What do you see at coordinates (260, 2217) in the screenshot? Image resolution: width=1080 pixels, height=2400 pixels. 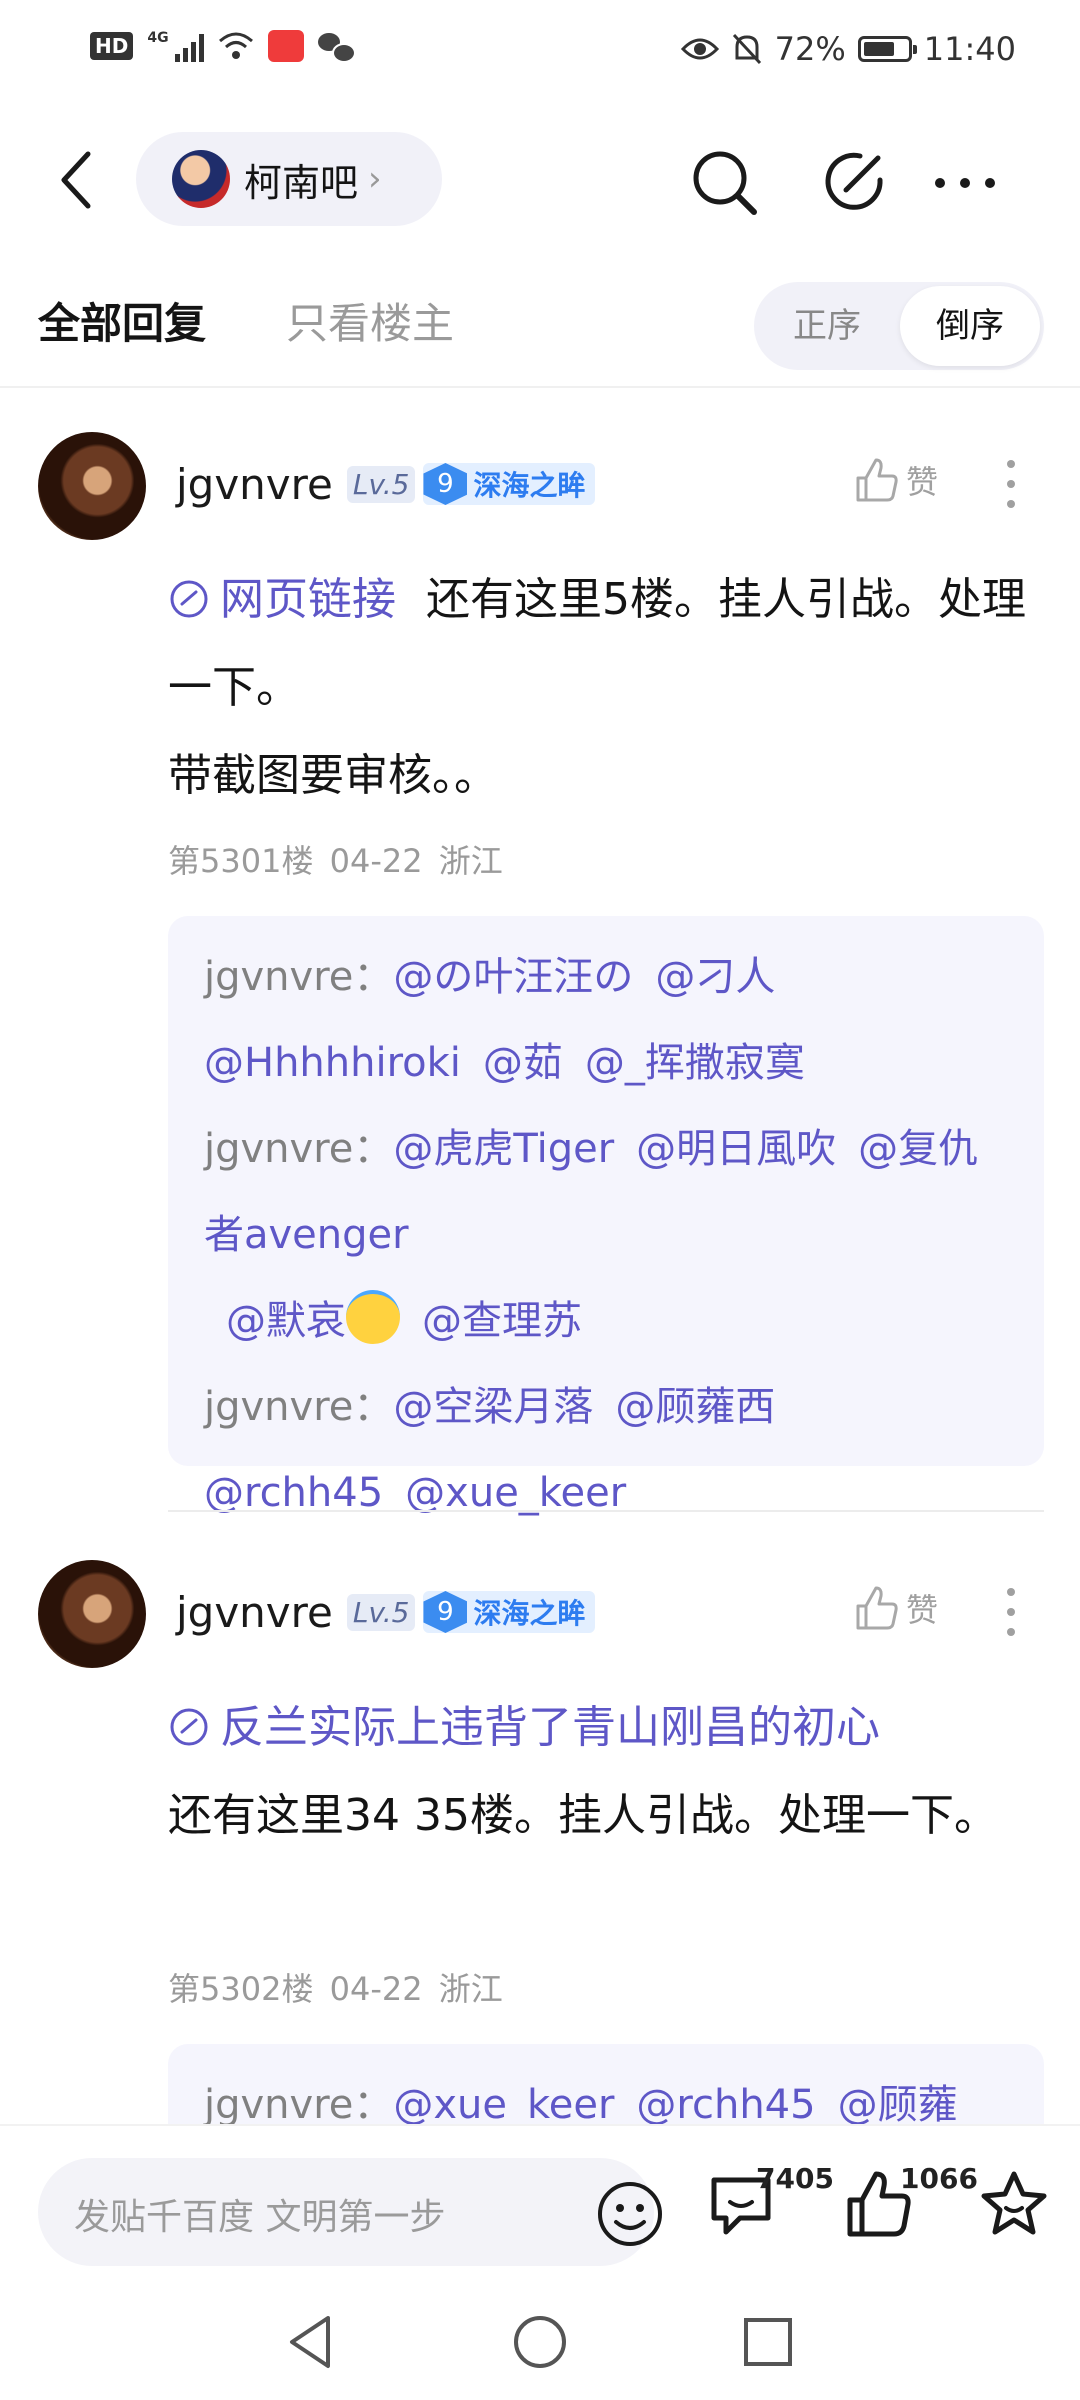 I see `reply-placeholder: 发贴千百度 文明第一步` at bounding box center [260, 2217].